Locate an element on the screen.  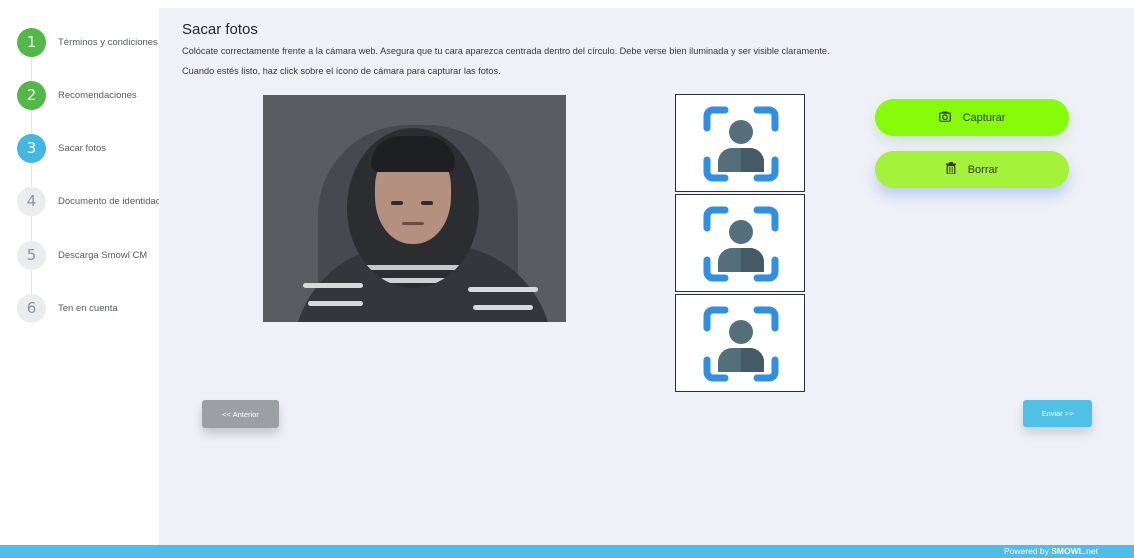
footer-bar: Powered by SMOWL.net is located at coordinates (567, 551).